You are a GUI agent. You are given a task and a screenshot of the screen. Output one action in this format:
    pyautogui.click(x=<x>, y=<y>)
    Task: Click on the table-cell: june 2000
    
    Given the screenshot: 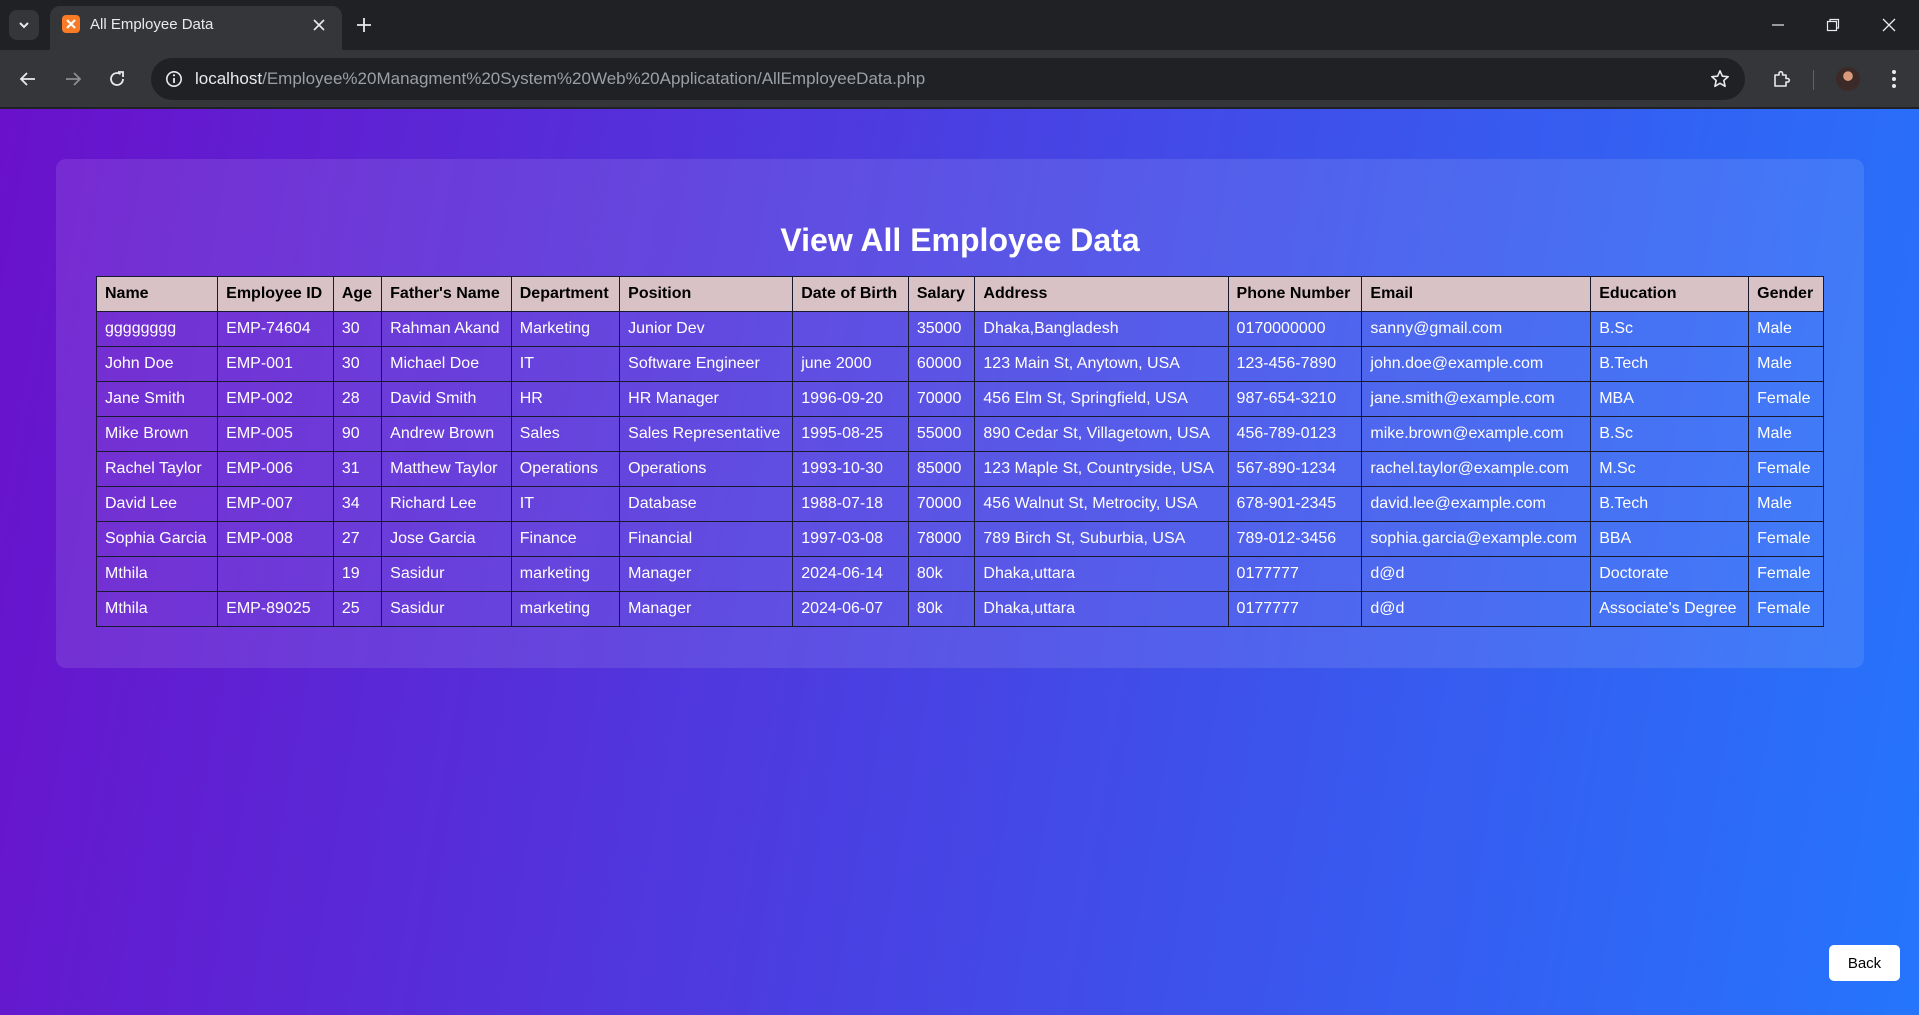 What is the action you would take?
    pyautogui.click(x=850, y=364)
    